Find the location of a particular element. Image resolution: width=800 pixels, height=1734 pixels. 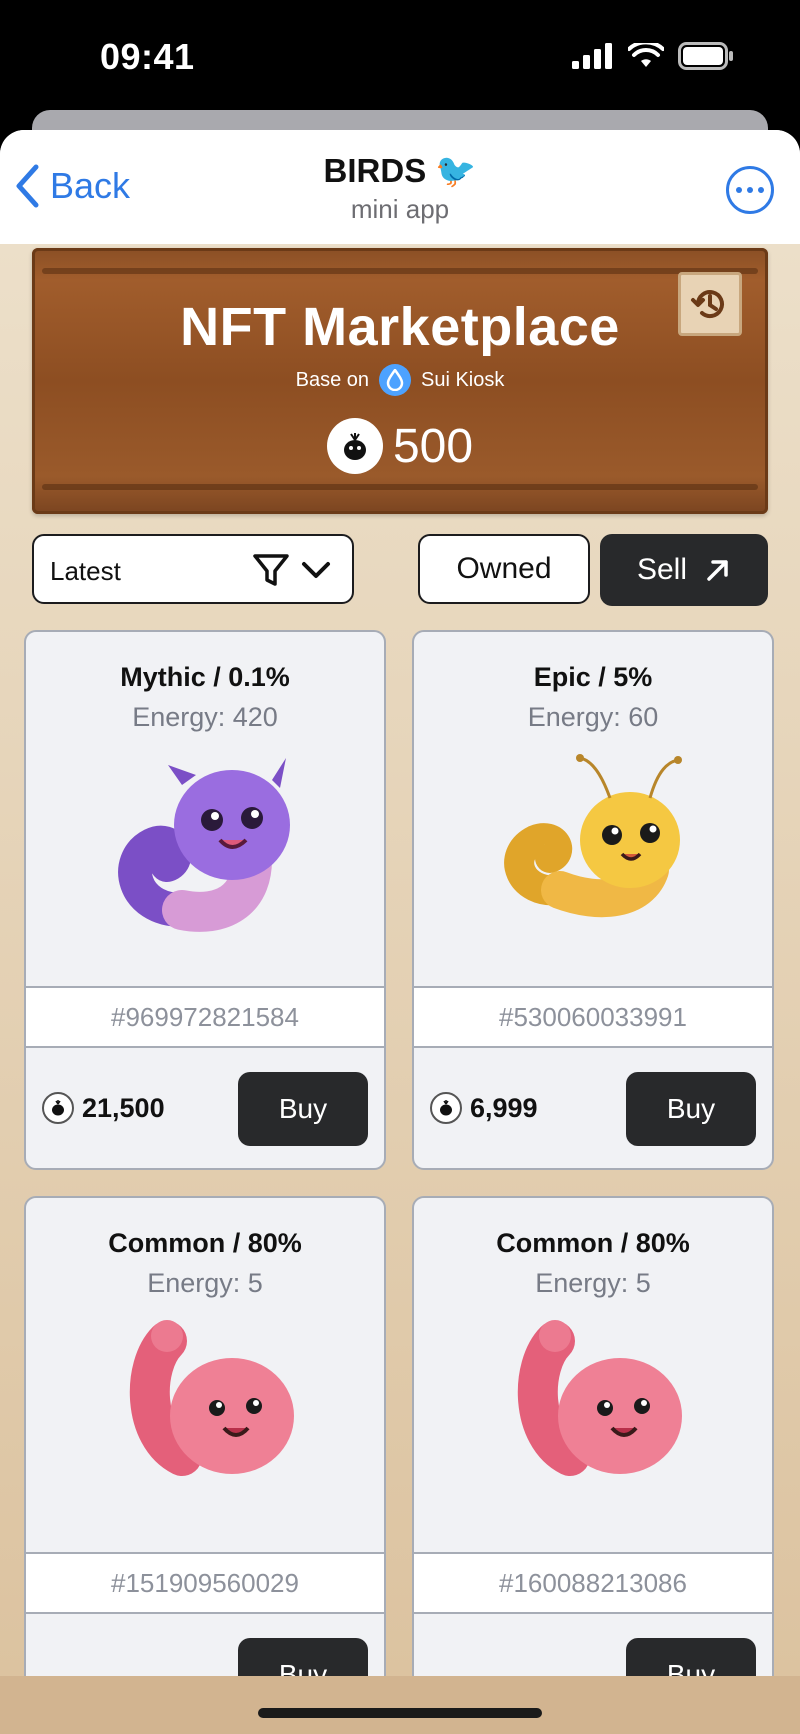

nft-price-value: 21,500 is located at coordinates (123, 1107).